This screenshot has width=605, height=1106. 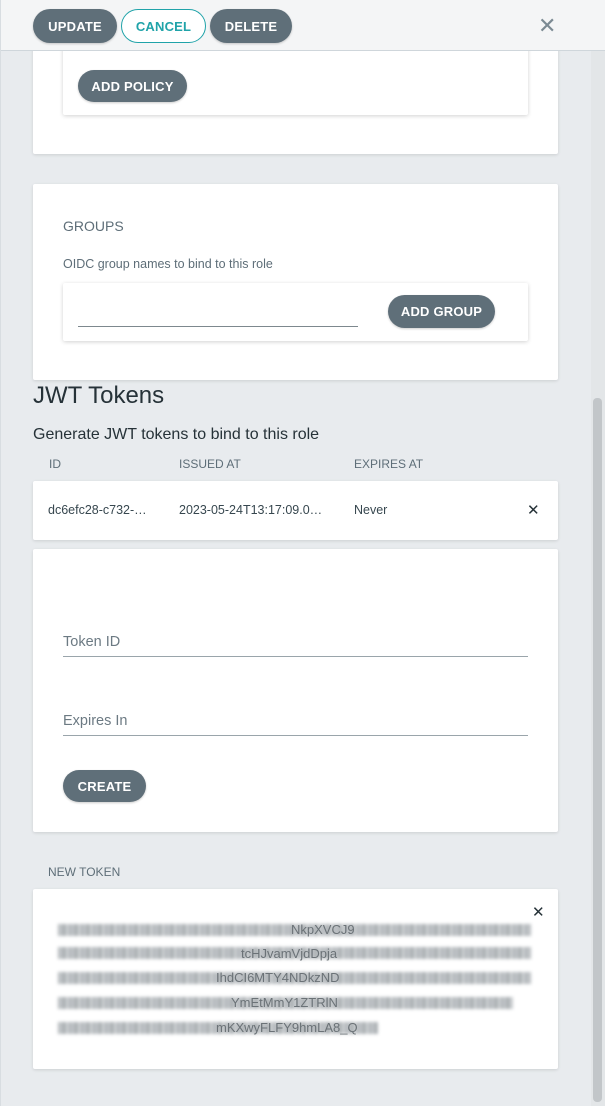 What do you see at coordinates (303, 25) in the screenshot?
I see `action-toolbar: UPDATE CANCEL DELETE ✕` at bounding box center [303, 25].